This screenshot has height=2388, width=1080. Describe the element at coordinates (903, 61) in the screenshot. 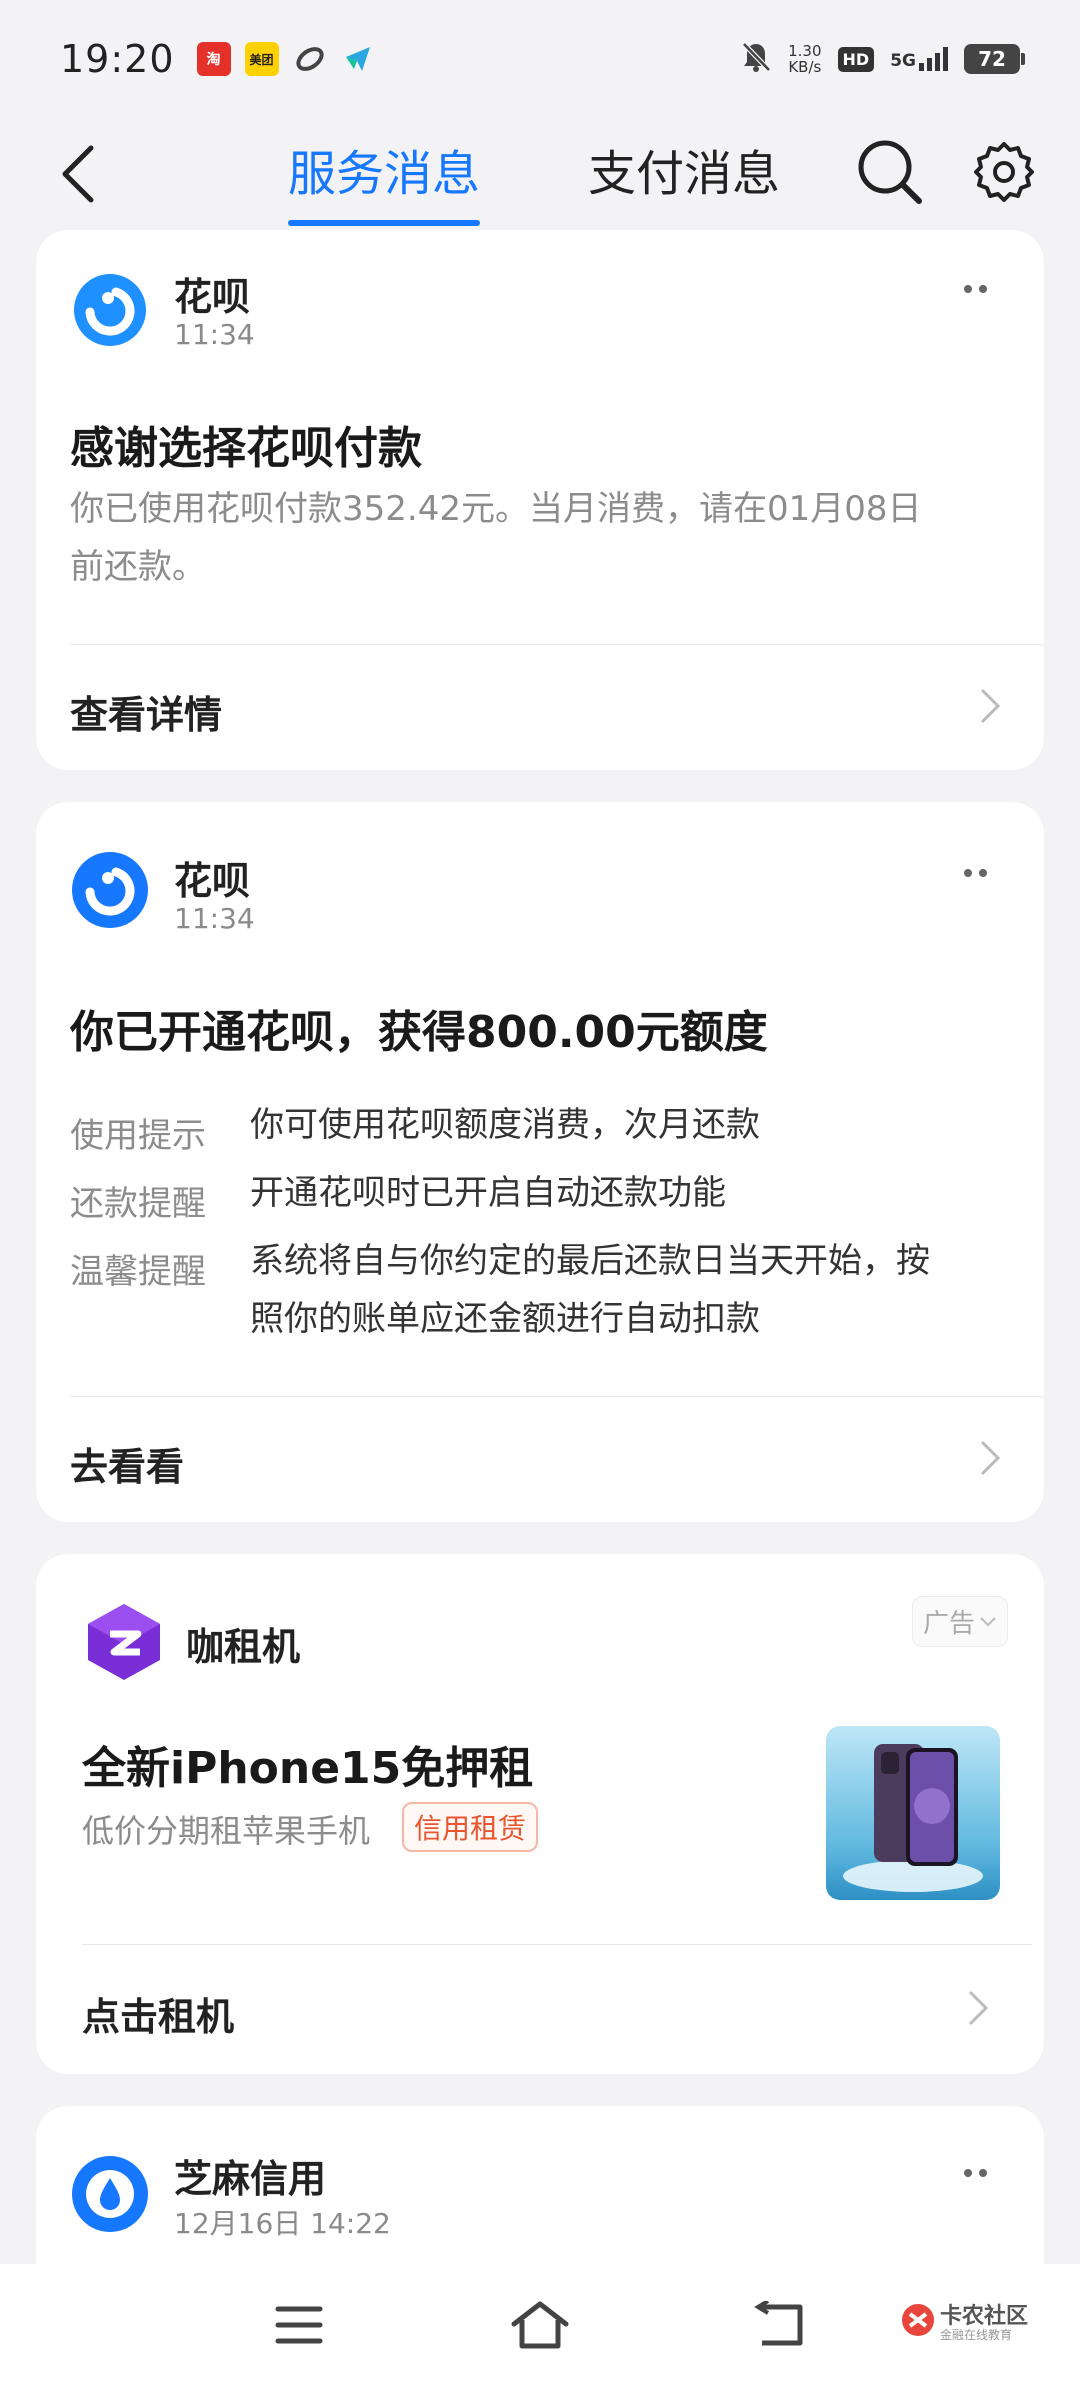

I see `network-type: 5G` at that location.